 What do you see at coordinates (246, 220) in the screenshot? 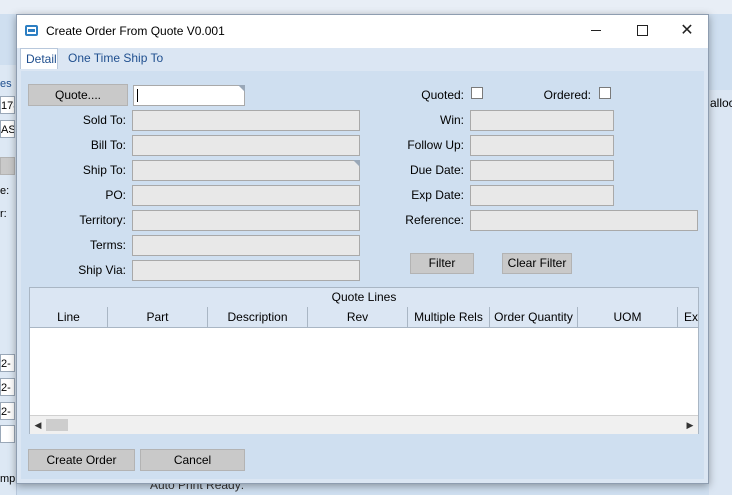
I see `territory-field` at bounding box center [246, 220].